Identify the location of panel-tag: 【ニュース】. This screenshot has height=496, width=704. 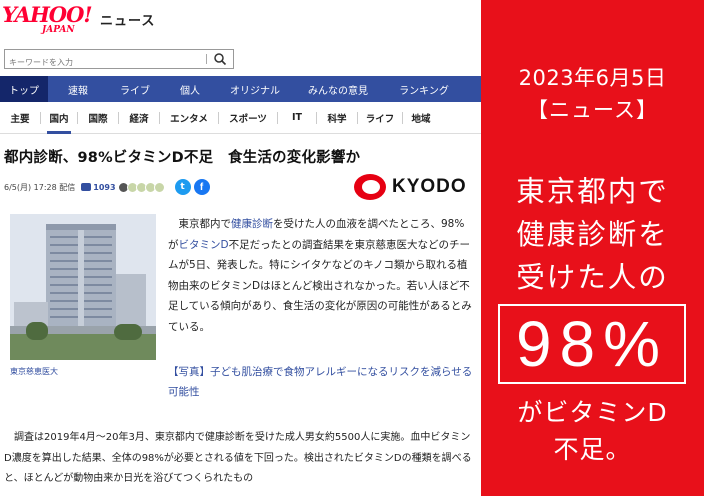
(592, 110).